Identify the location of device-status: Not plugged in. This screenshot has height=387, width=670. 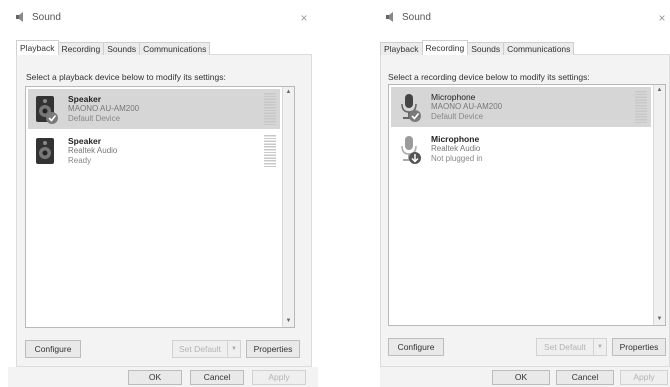
(457, 158).